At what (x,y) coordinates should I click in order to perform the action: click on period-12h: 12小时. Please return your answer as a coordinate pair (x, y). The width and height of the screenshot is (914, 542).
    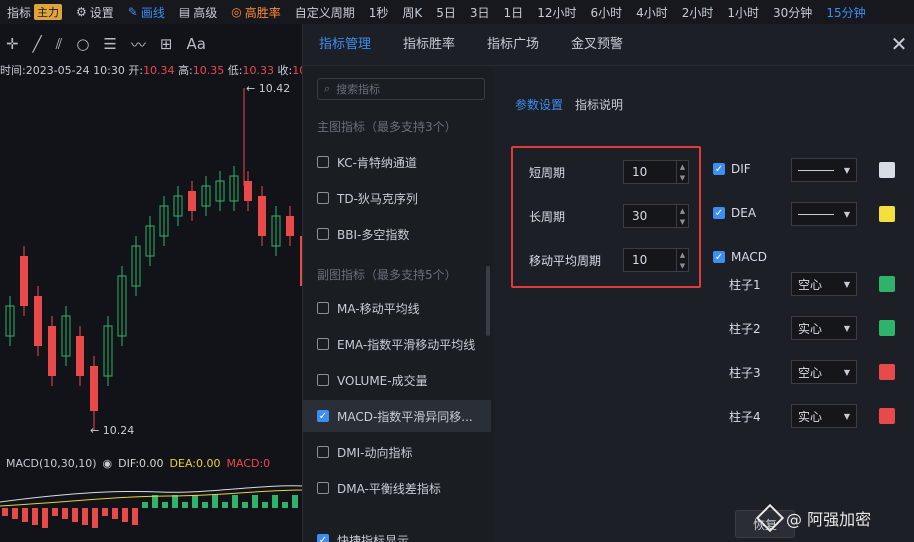
    Looking at the image, I should click on (556, 12).